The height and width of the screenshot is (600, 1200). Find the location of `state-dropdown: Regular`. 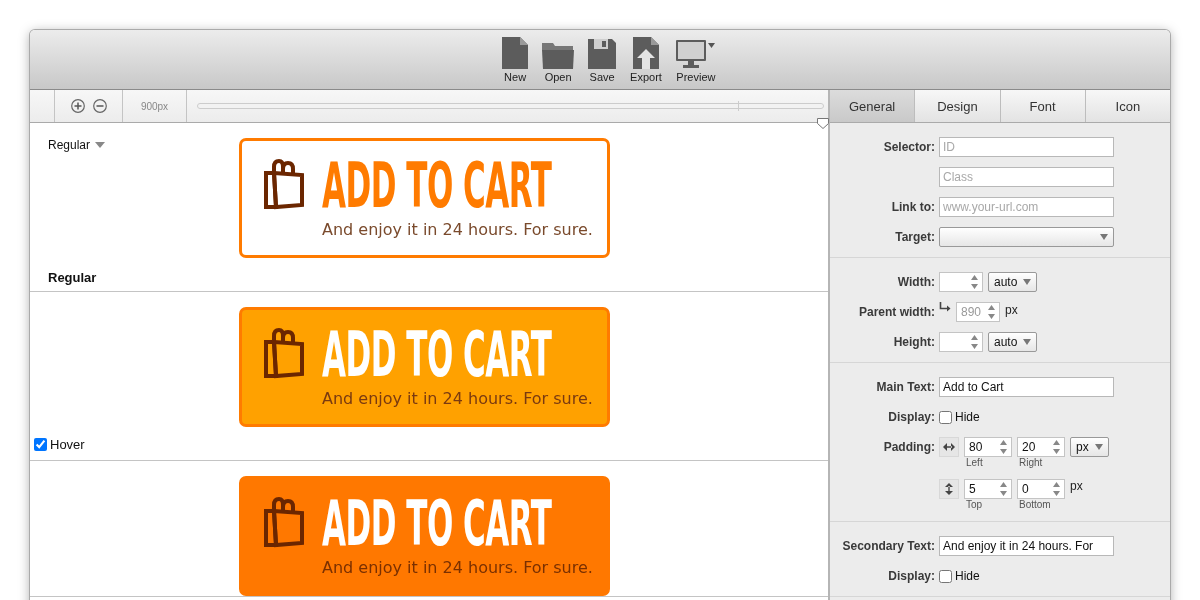

state-dropdown: Regular is located at coordinates (77, 145).